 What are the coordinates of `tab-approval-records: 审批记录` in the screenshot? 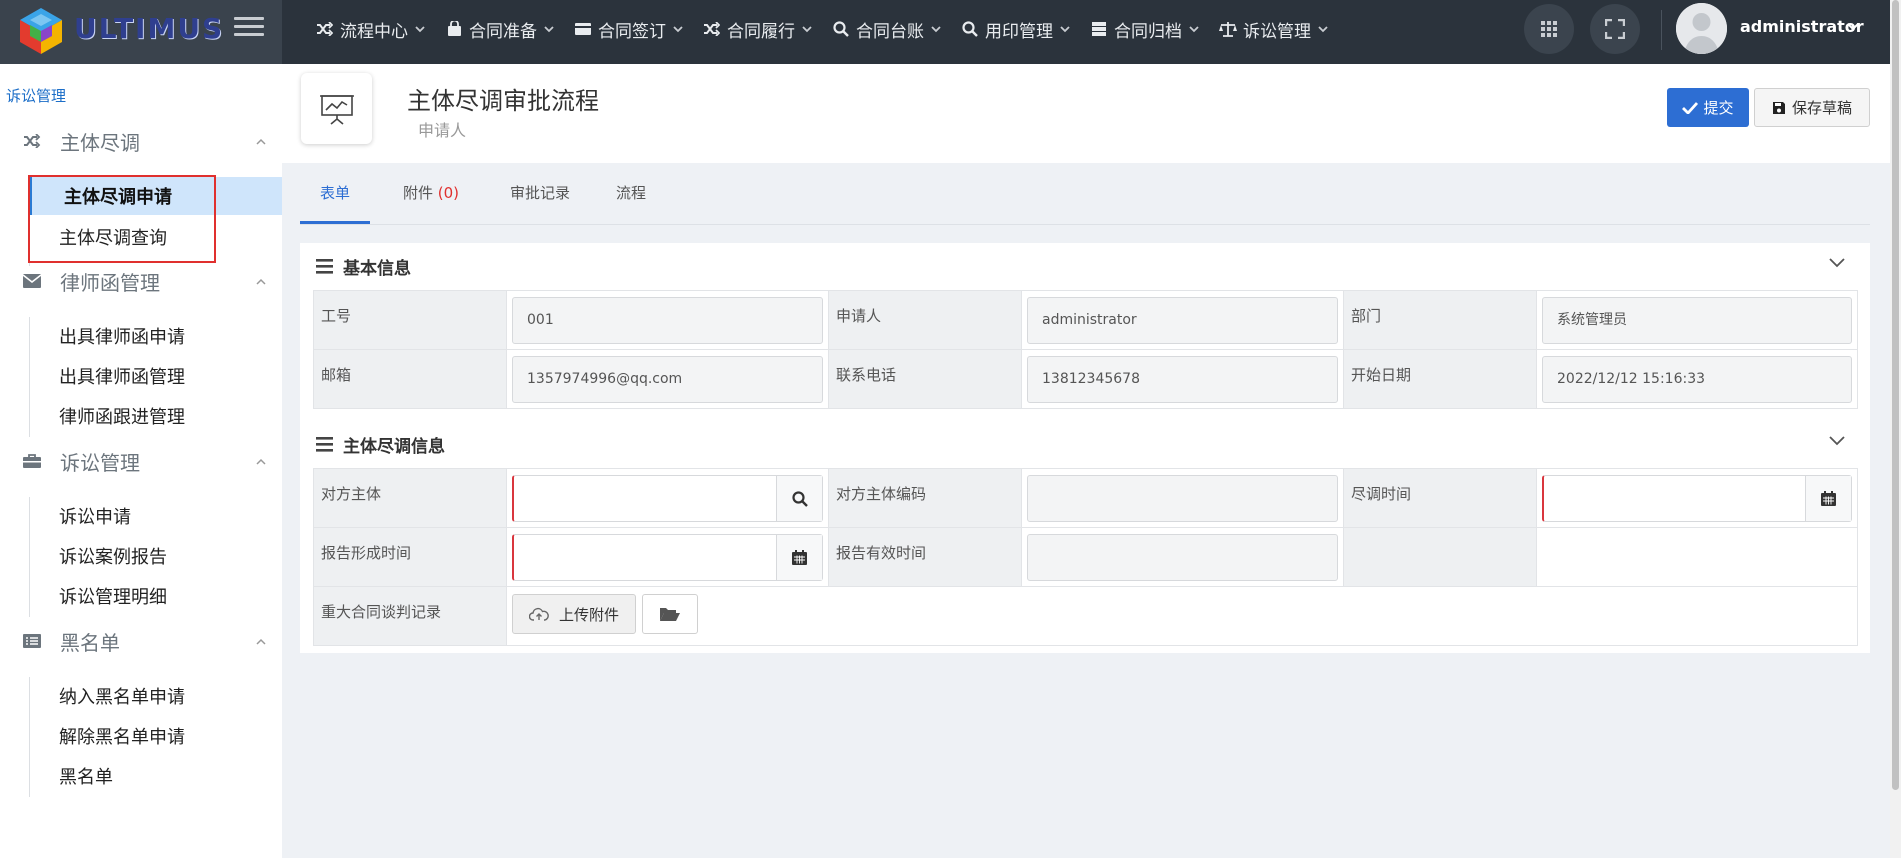 It's located at (540, 197).